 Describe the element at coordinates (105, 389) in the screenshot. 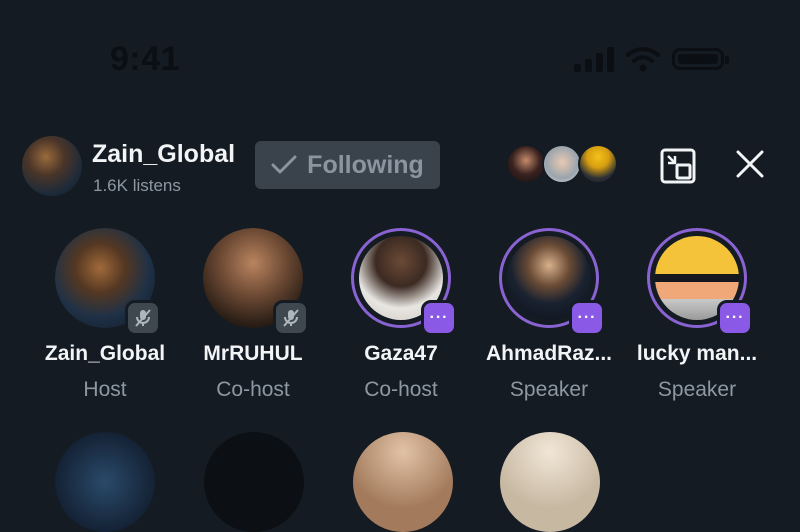

I see `participant-role: Host` at that location.